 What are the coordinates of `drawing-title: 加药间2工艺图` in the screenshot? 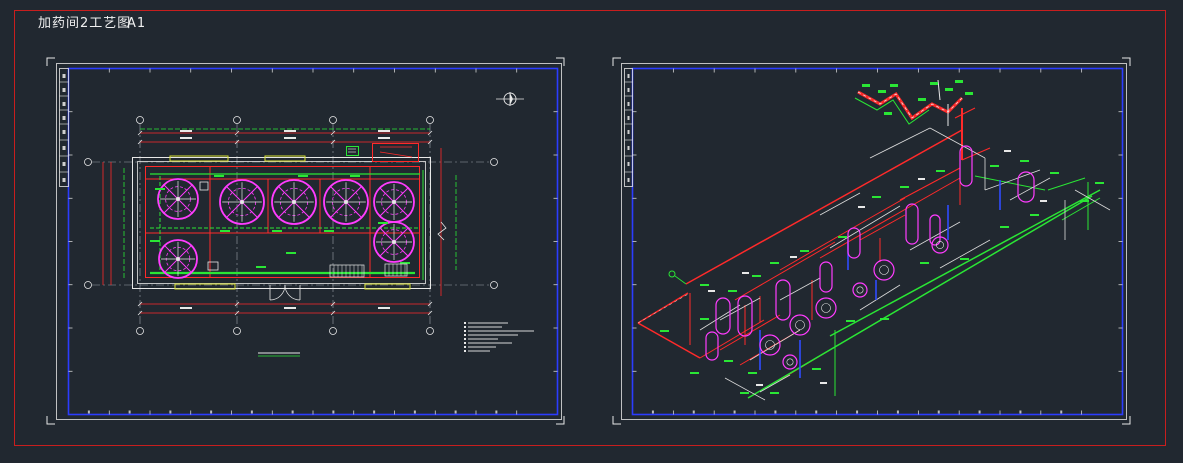 It's located at (85, 23).